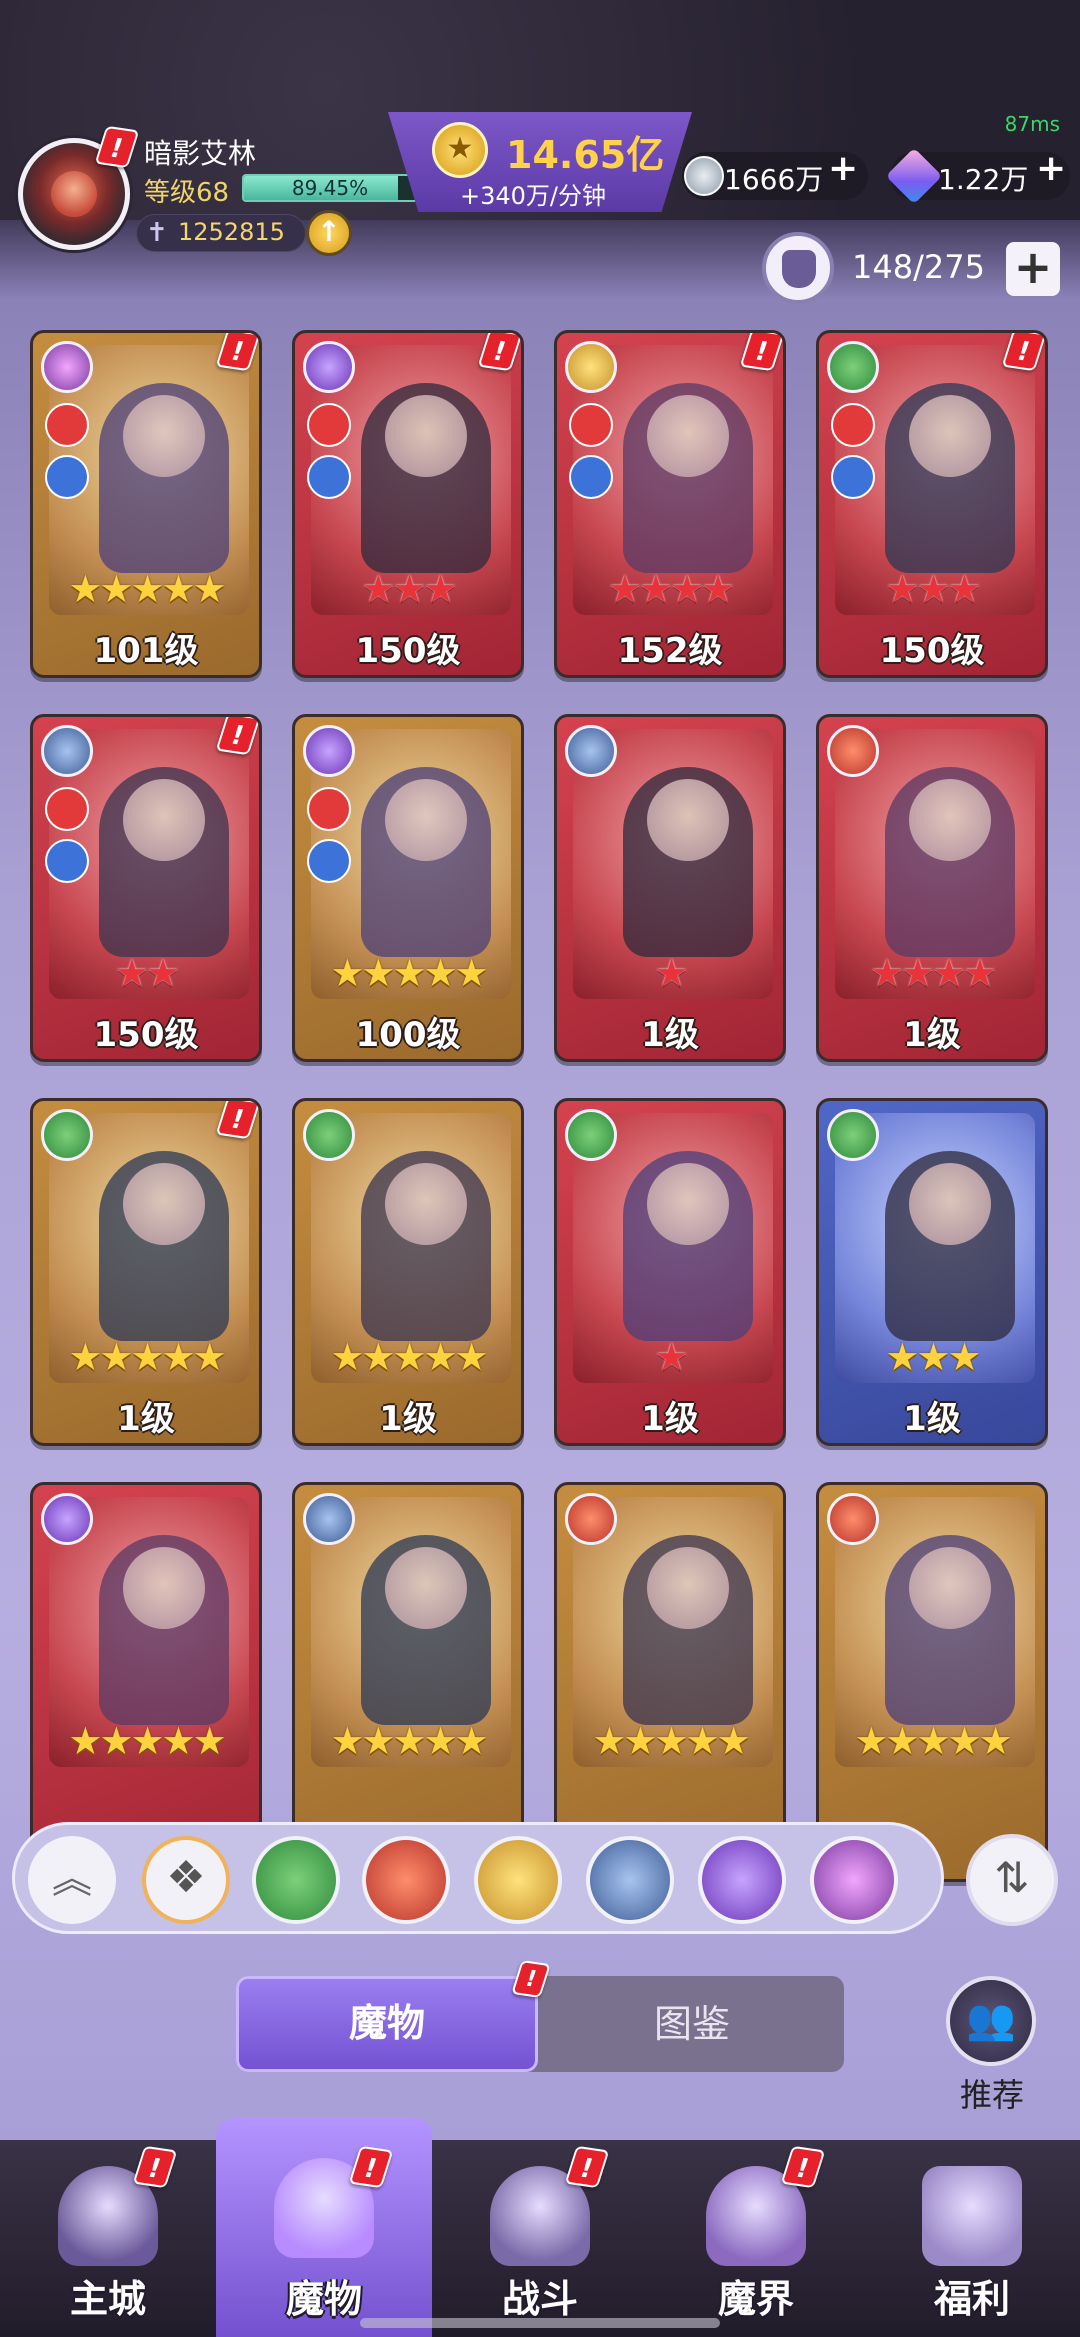  What do you see at coordinates (630, 1880) in the screenshot?
I see `filter-dragon-button` at bounding box center [630, 1880].